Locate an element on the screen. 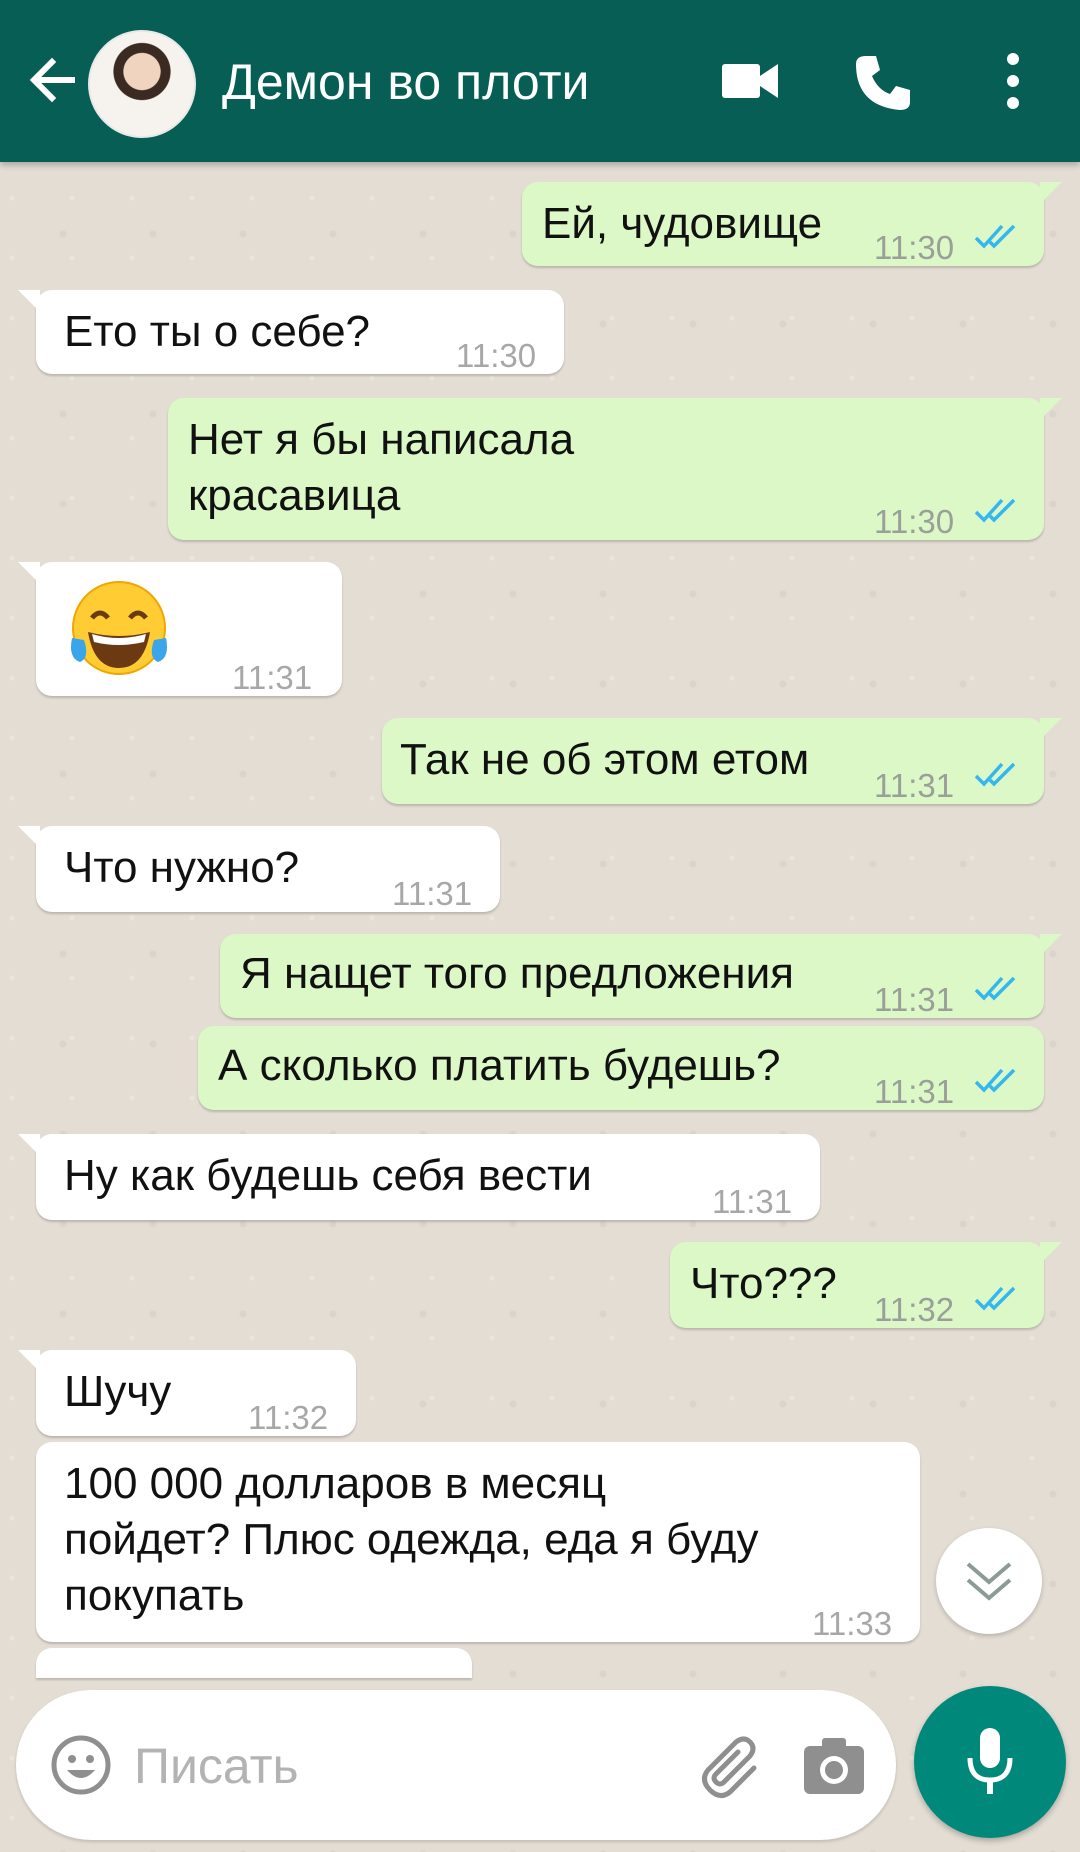  message-bubble-incoming: Что нужно? 11:31 is located at coordinates (259, 869).